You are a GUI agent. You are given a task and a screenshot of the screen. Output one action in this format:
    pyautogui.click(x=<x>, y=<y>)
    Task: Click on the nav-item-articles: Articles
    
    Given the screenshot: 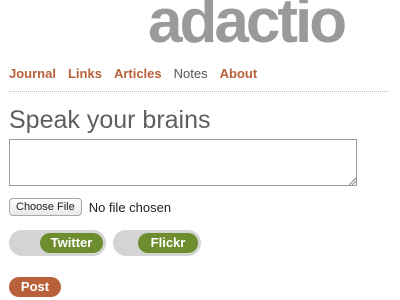 What is the action you would take?
    pyautogui.click(x=138, y=74)
    